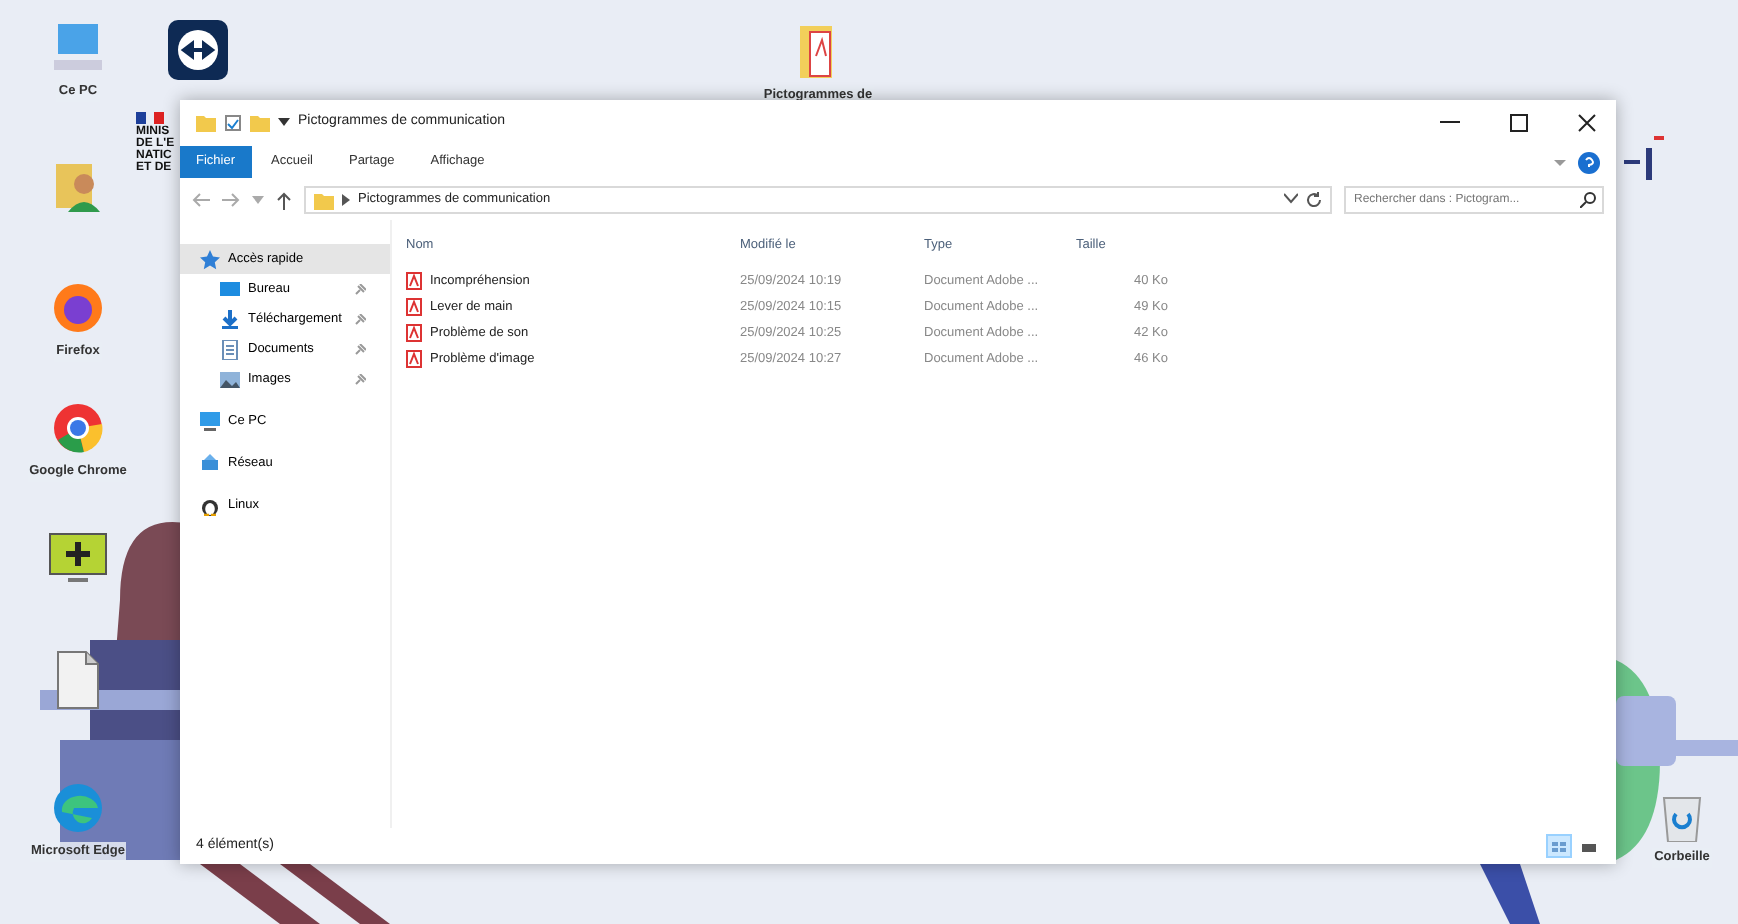  Describe the element at coordinates (210, 505) in the screenshot. I see `penguin-icon` at that location.